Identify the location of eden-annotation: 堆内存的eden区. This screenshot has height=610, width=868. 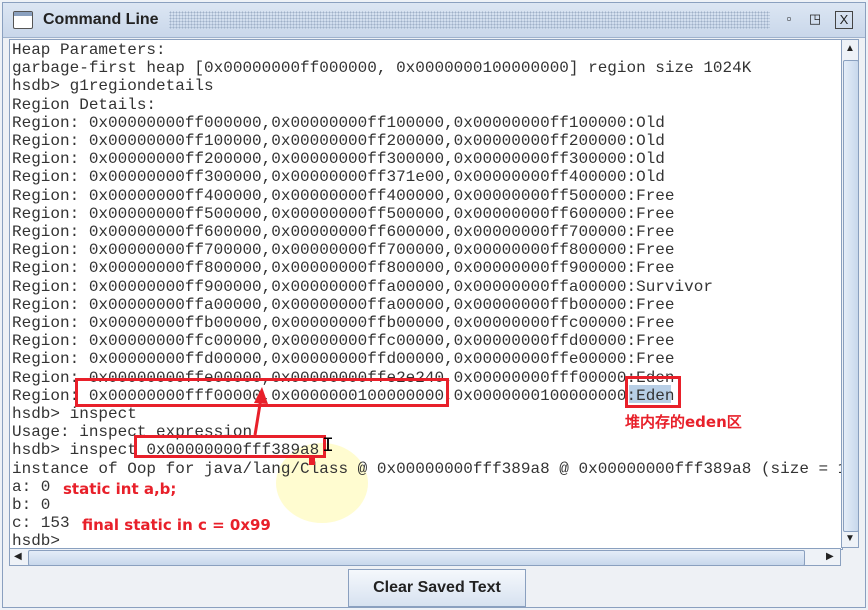
(683, 422).